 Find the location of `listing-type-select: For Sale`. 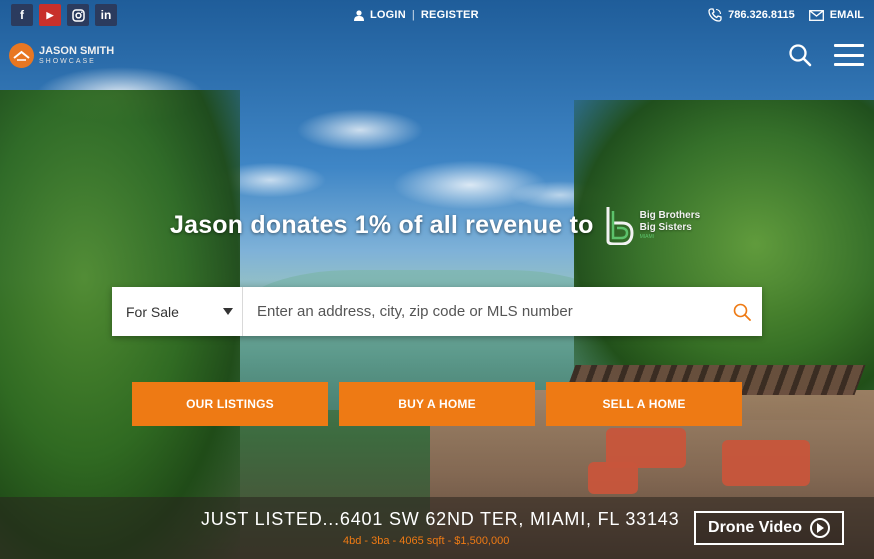

listing-type-select: For Sale is located at coordinates (177, 311).